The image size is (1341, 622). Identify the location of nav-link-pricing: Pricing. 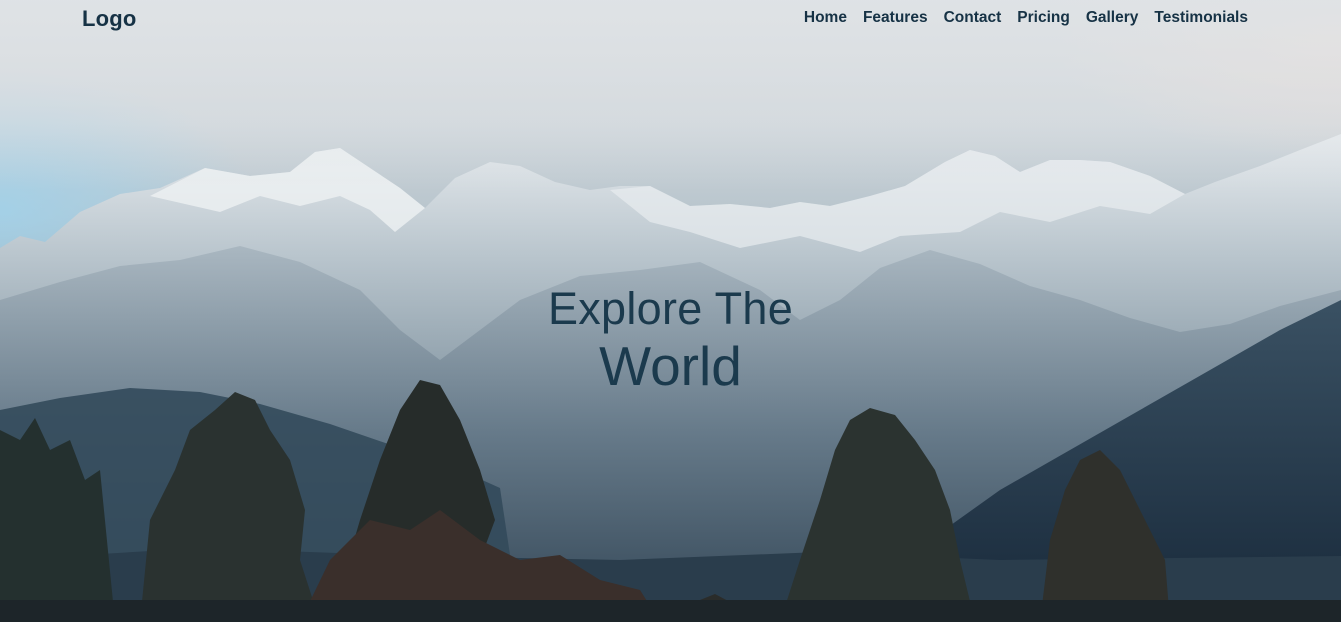
(1043, 17).